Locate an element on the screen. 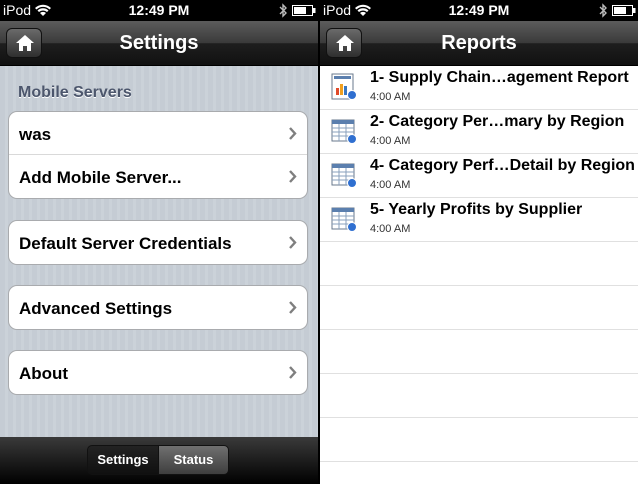 The image size is (638, 484). section-header: Mobile Servers is located at coordinates (75, 92).